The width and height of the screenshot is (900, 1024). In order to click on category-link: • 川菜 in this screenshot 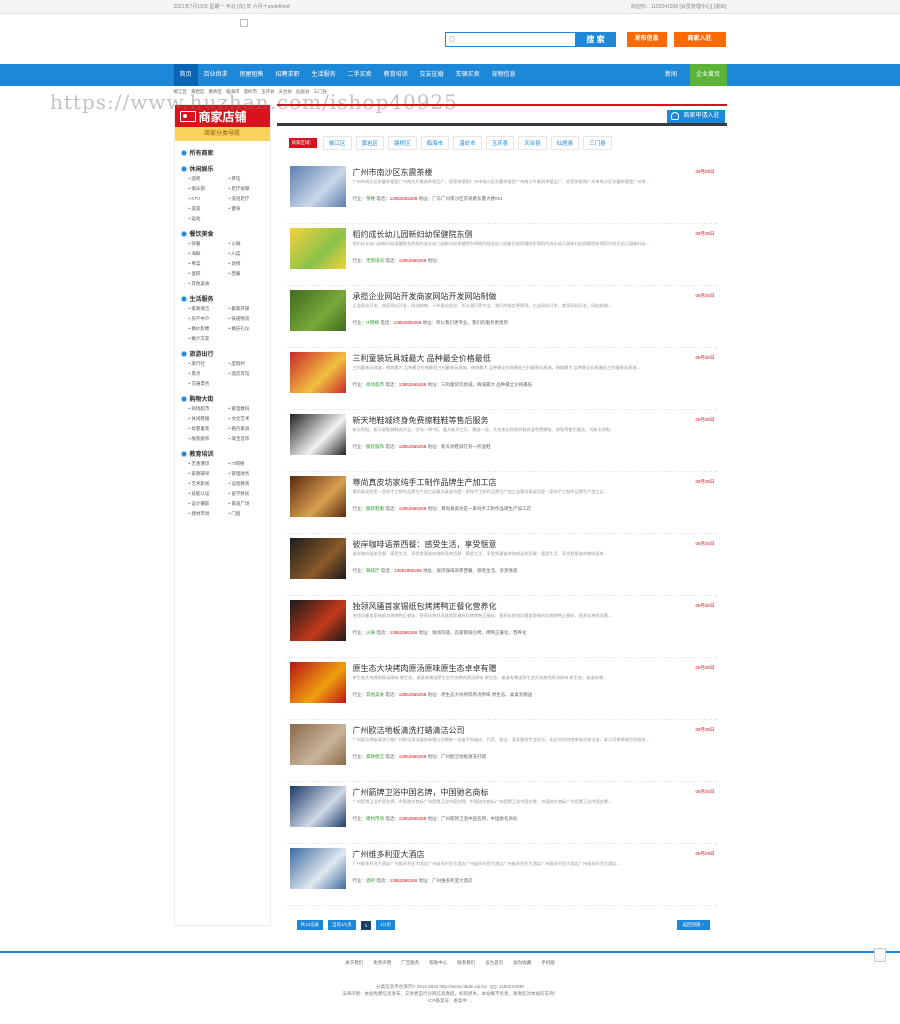, I will do `click(251, 254)`.